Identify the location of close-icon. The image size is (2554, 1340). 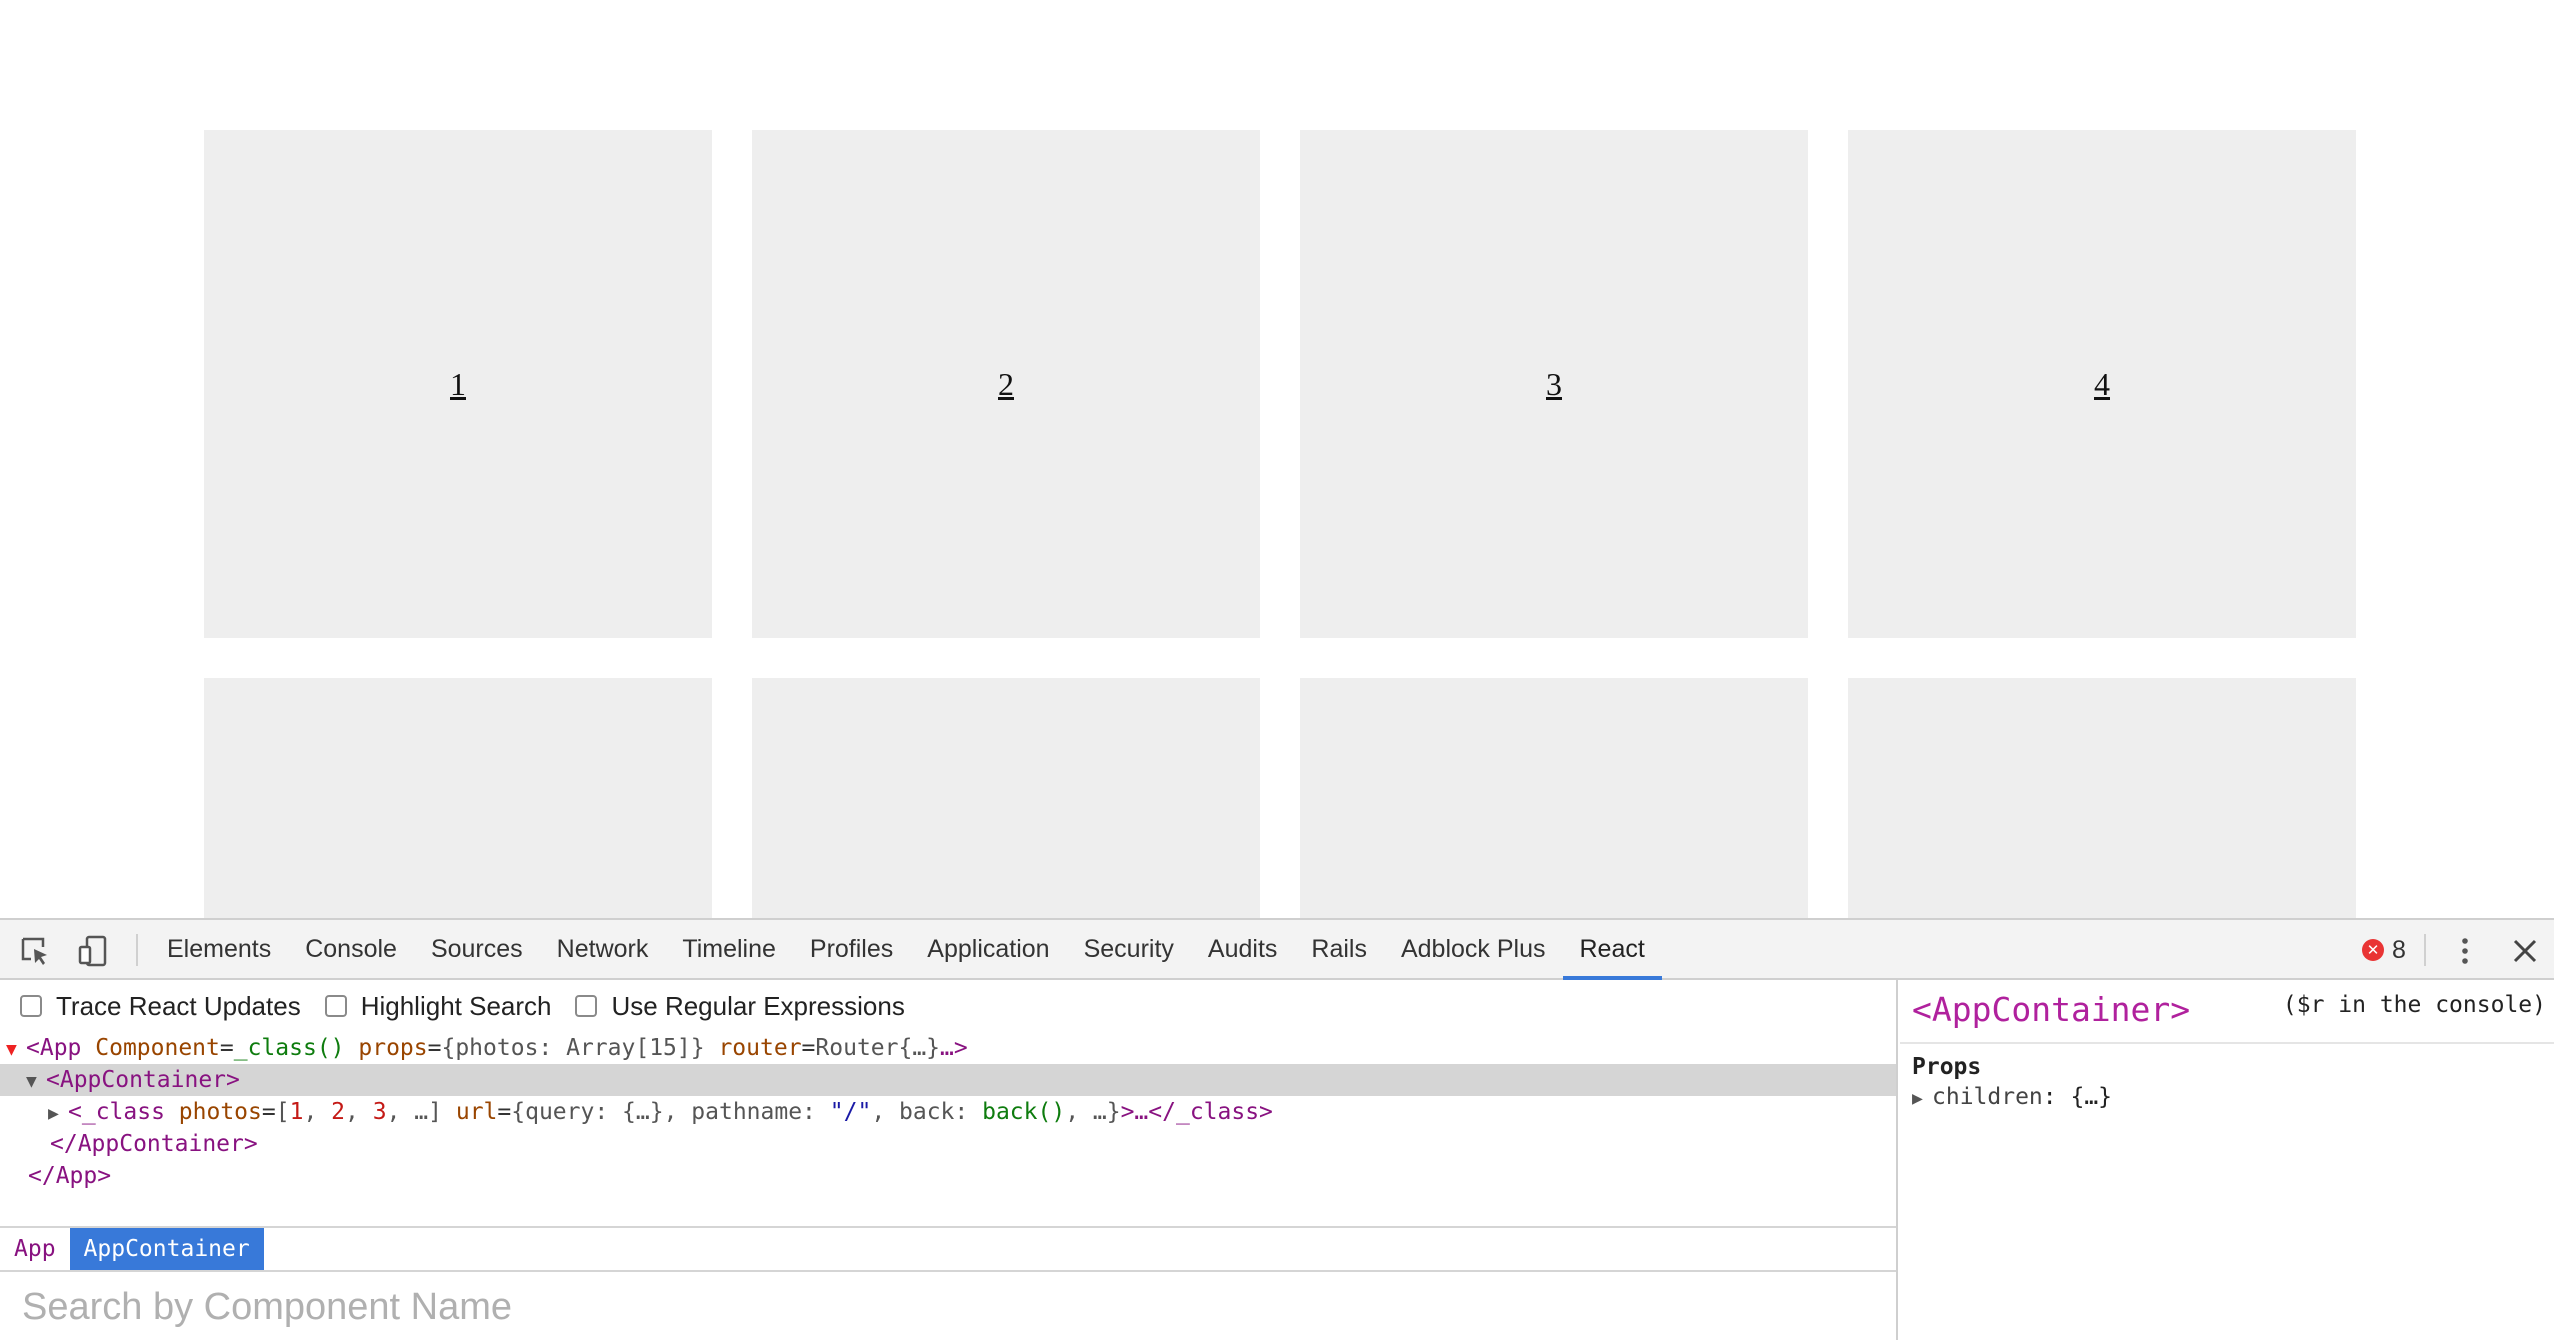
(2525, 951).